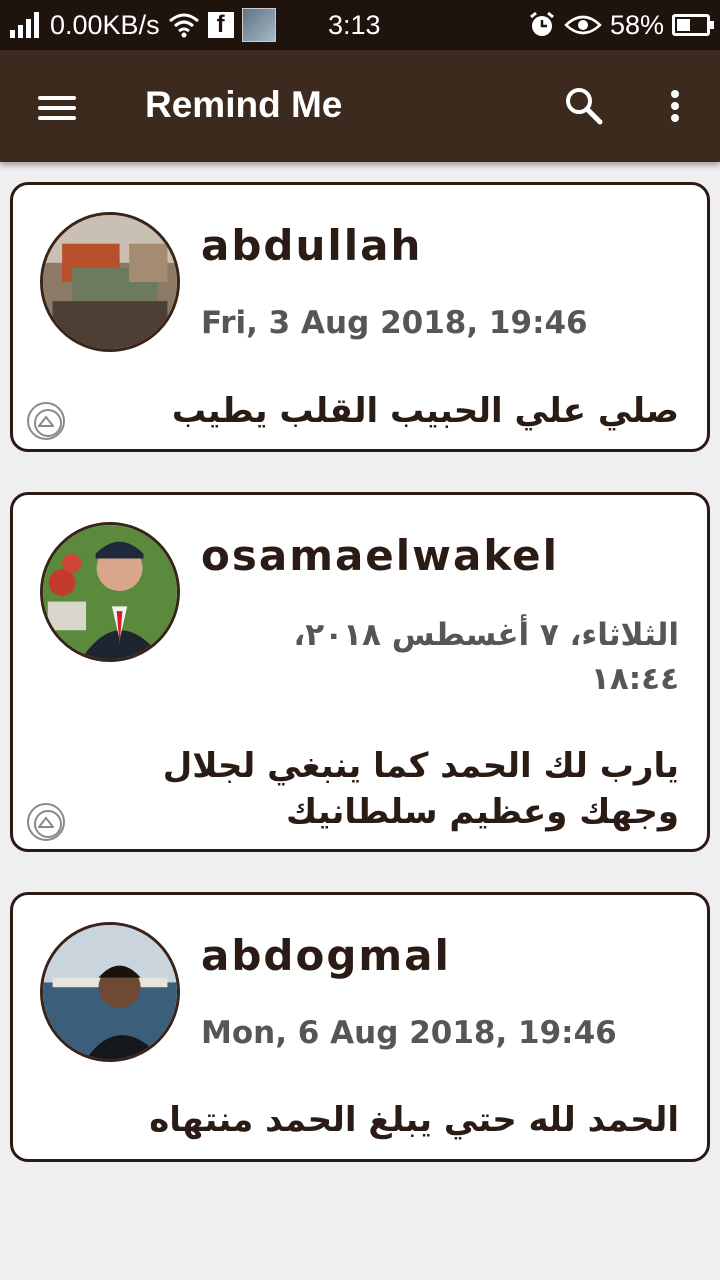 Image resolution: width=720 pixels, height=1280 pixels. What do you see at coordinates (414, 1120) in the screenshot?
I see `reminder-message: الحمد لله حتي يبلغ الحمد منتهاه` at bounding box center [414, 1120].